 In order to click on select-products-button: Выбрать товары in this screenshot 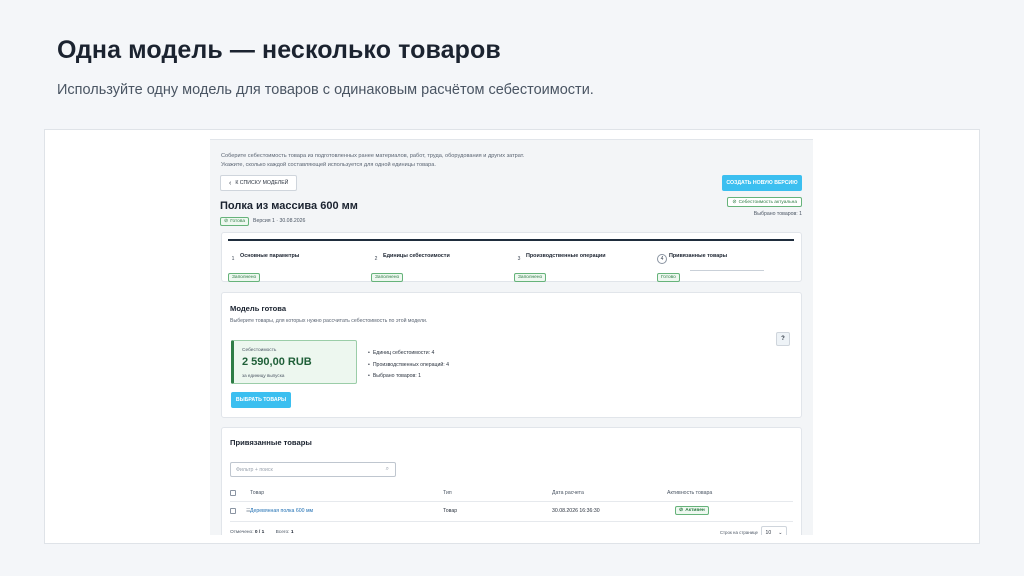, I will do `click(261, 400)`.